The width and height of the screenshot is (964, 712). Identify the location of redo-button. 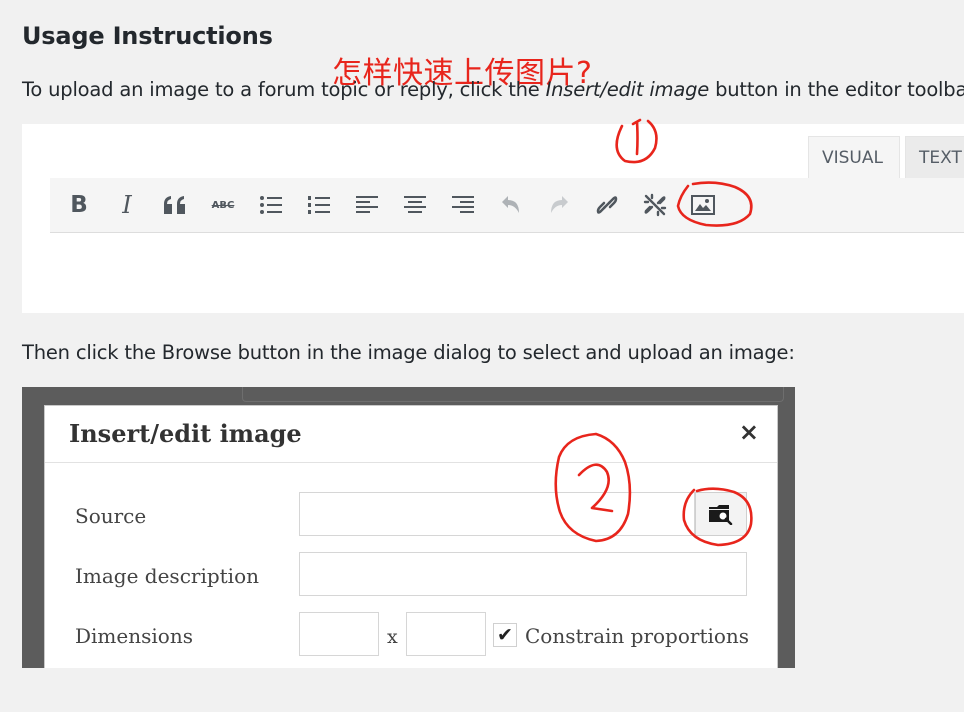
(559, 205).